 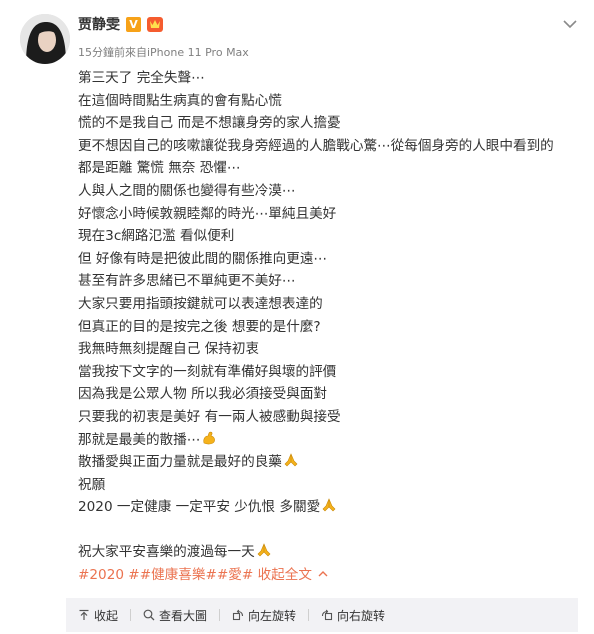 What do you see at coordinates (106, 615) in the screenshot?
I see `collapse-label: 收起` at bounding box center [106, 615].